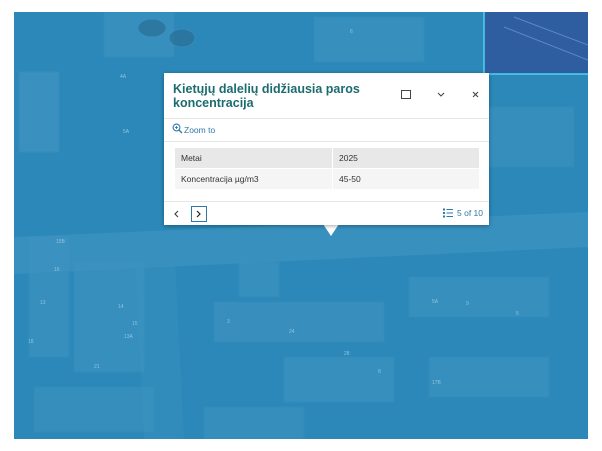  I want to click on house-number: 24, so click(292, 332).